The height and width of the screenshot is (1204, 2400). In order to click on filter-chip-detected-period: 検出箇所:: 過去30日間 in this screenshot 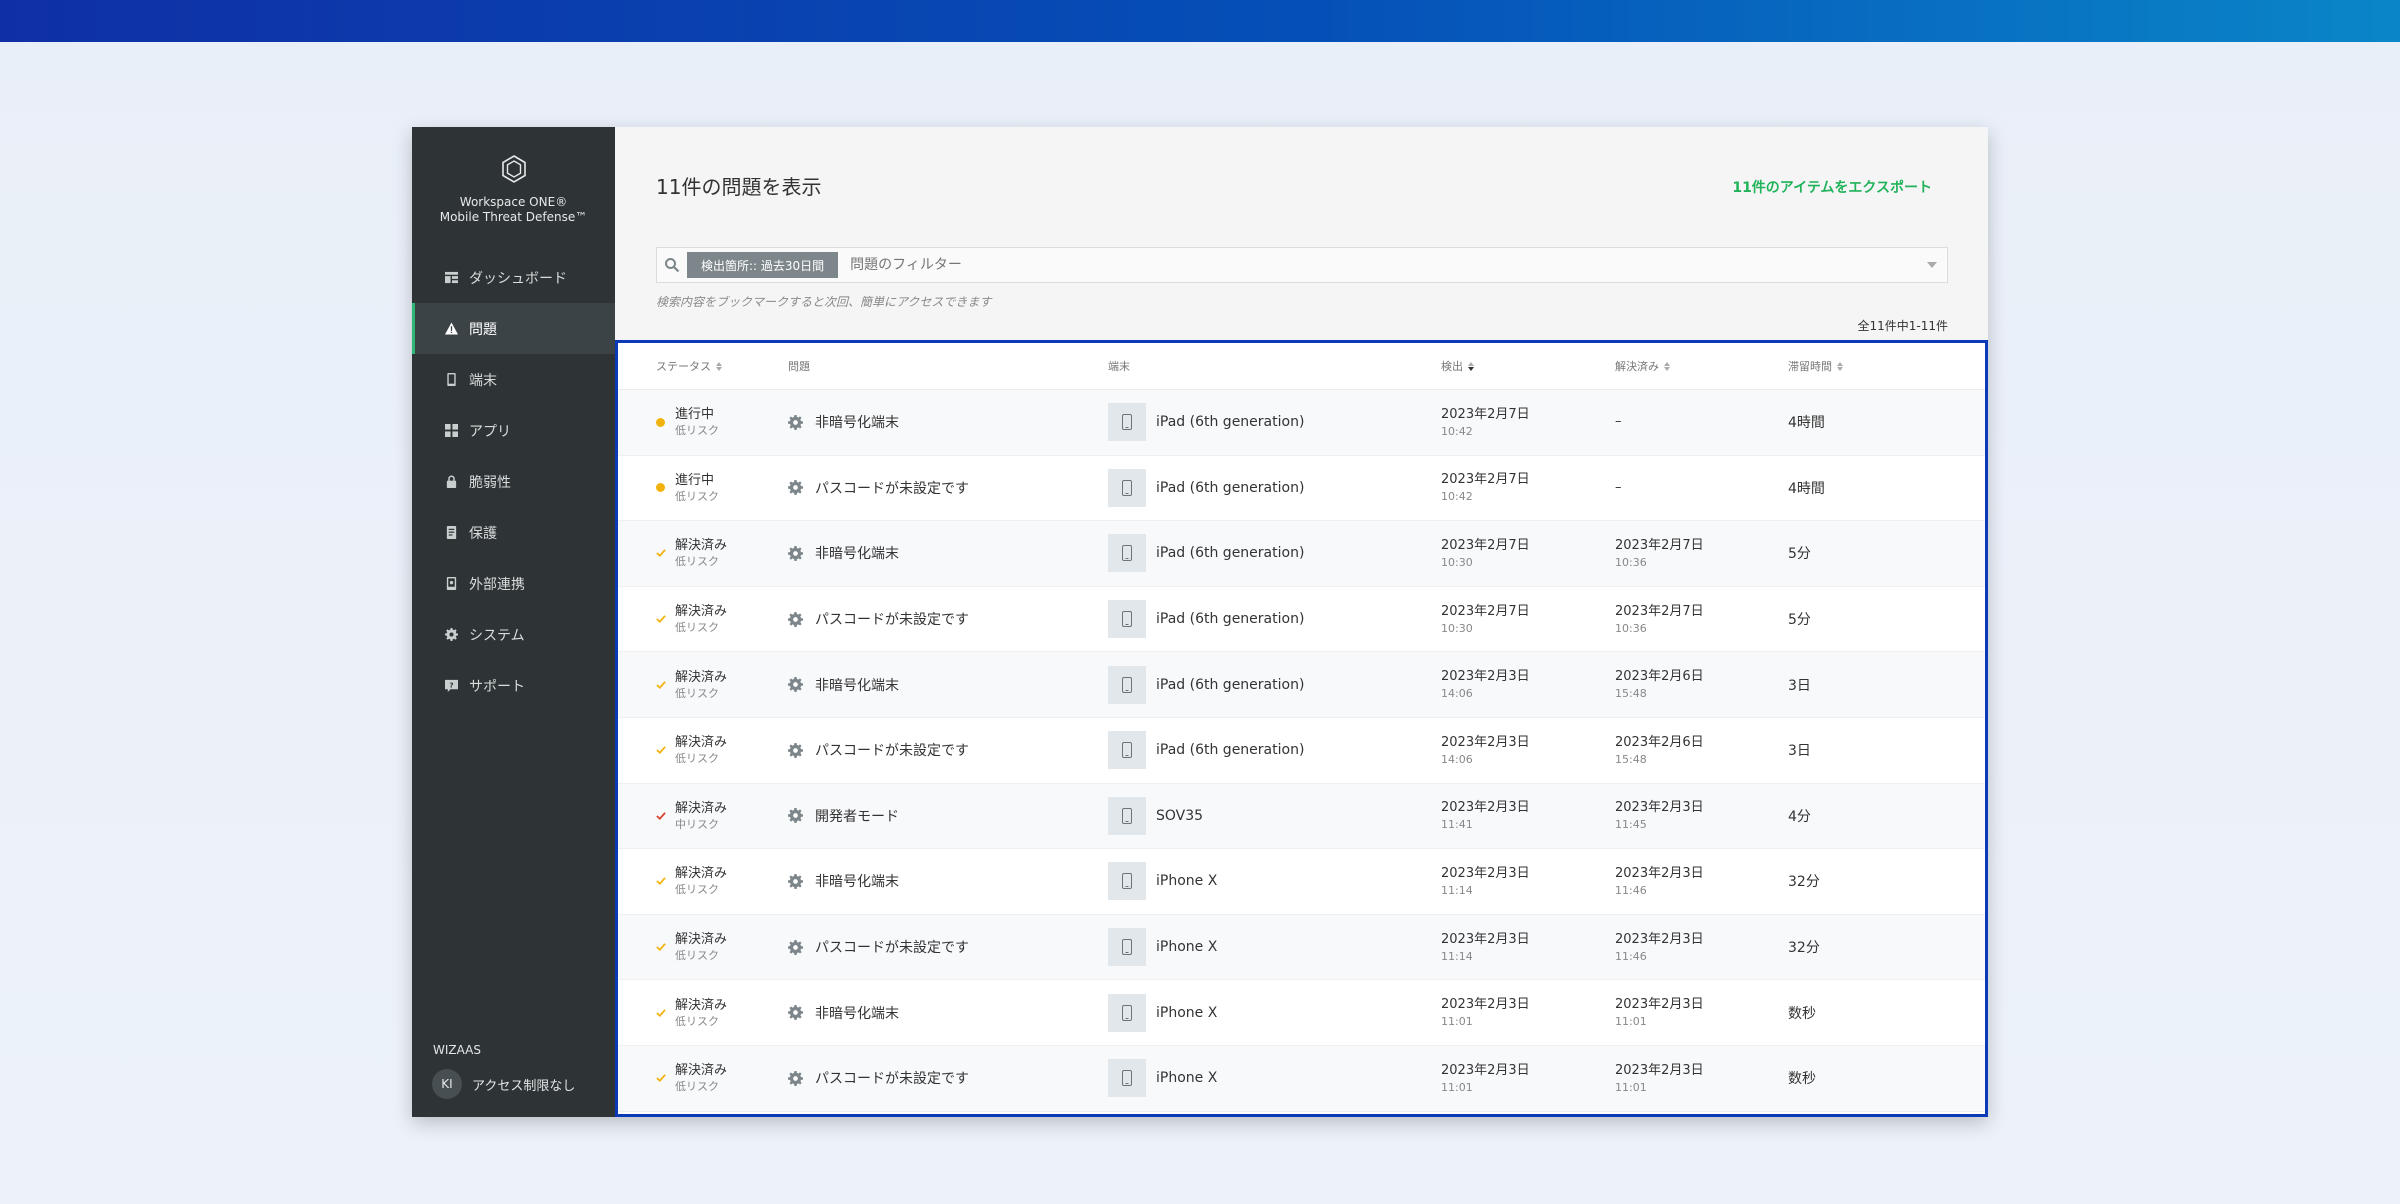, I will do `click(763, 265)`.